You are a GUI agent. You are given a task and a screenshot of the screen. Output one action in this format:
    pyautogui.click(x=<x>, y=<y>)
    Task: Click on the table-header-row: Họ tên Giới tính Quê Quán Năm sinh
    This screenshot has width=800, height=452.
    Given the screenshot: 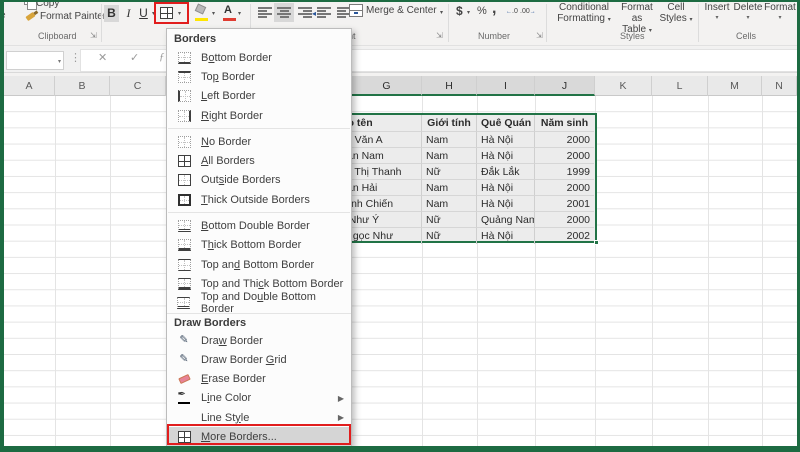 What is the action you would take?
    pyautogui.click(x=465, y=123)
    